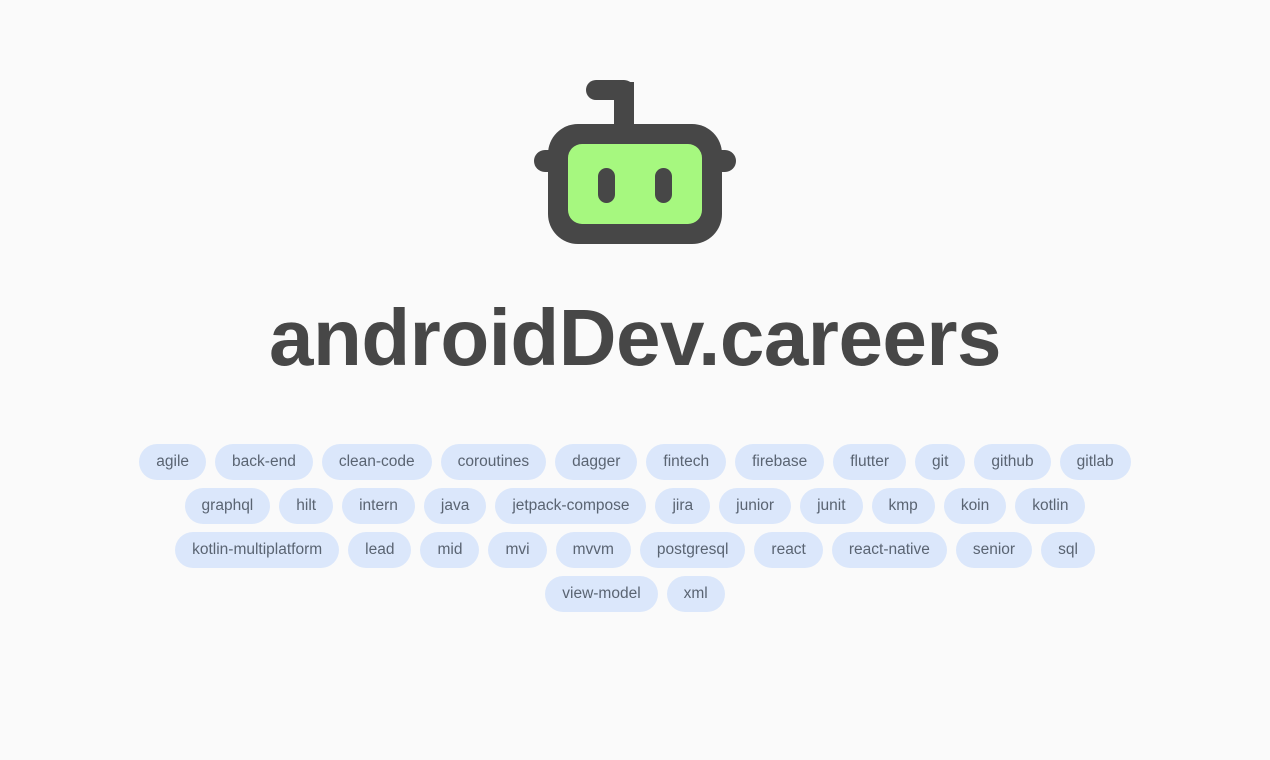  What do you see at coordinates (606, 185) in the screenshot?
I see `robot-eye-left` at bounding box center [606, 185].